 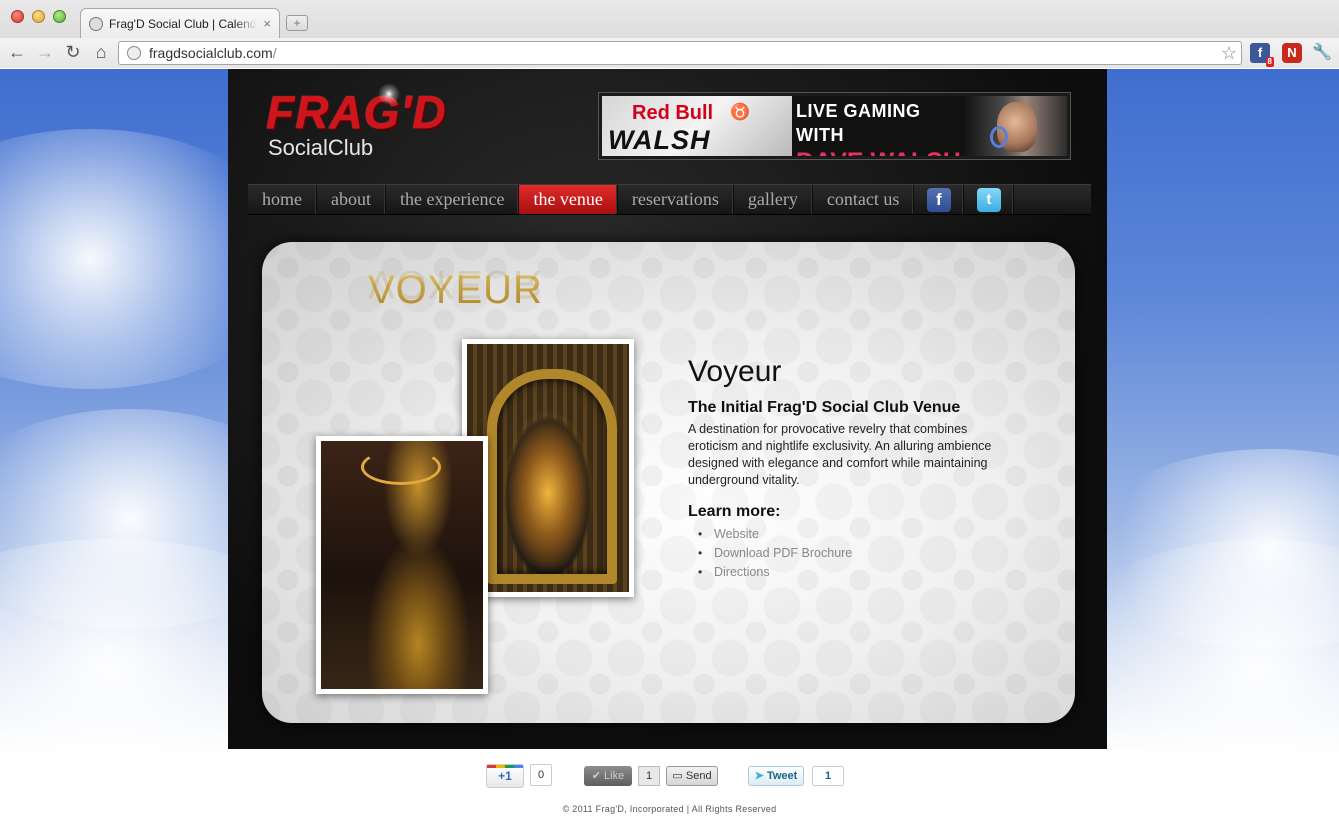 What do you see at coordinates (858, 572) in the screenshot?
I see `directions-link: Directions` at bounding box center [858, 572].